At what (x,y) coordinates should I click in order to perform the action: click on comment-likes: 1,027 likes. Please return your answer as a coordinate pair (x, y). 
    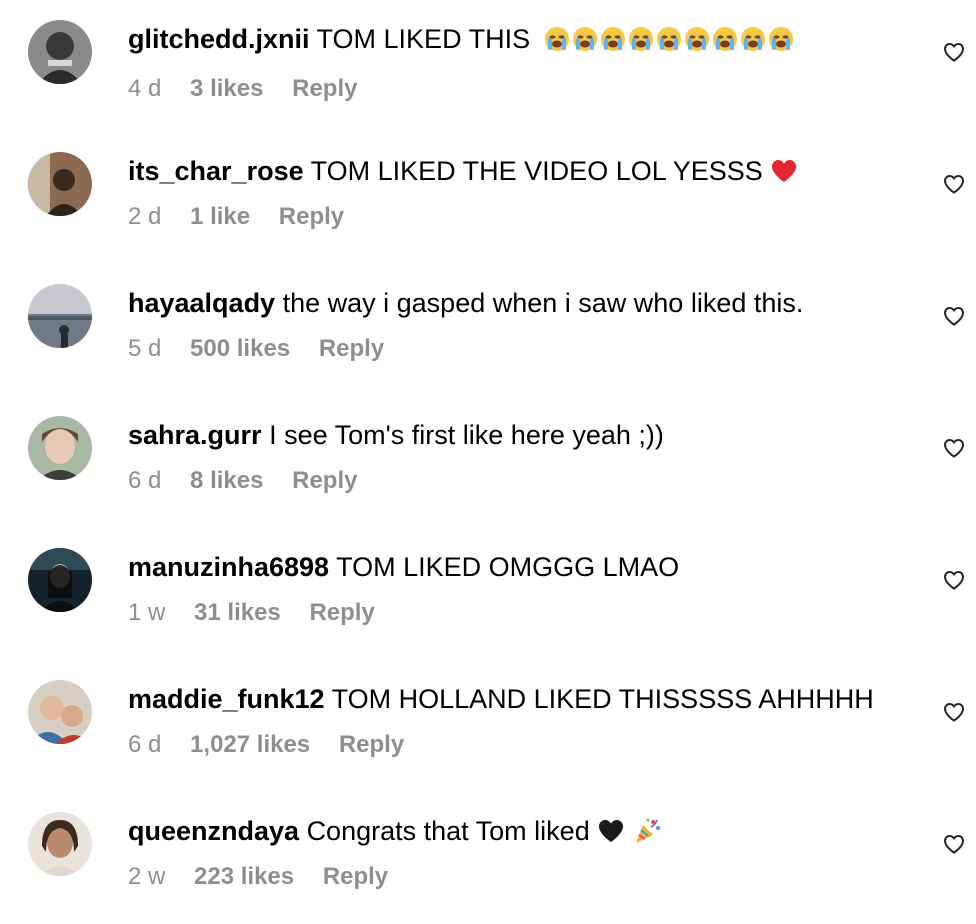
    Looking at the image, I should click on (250, 744).